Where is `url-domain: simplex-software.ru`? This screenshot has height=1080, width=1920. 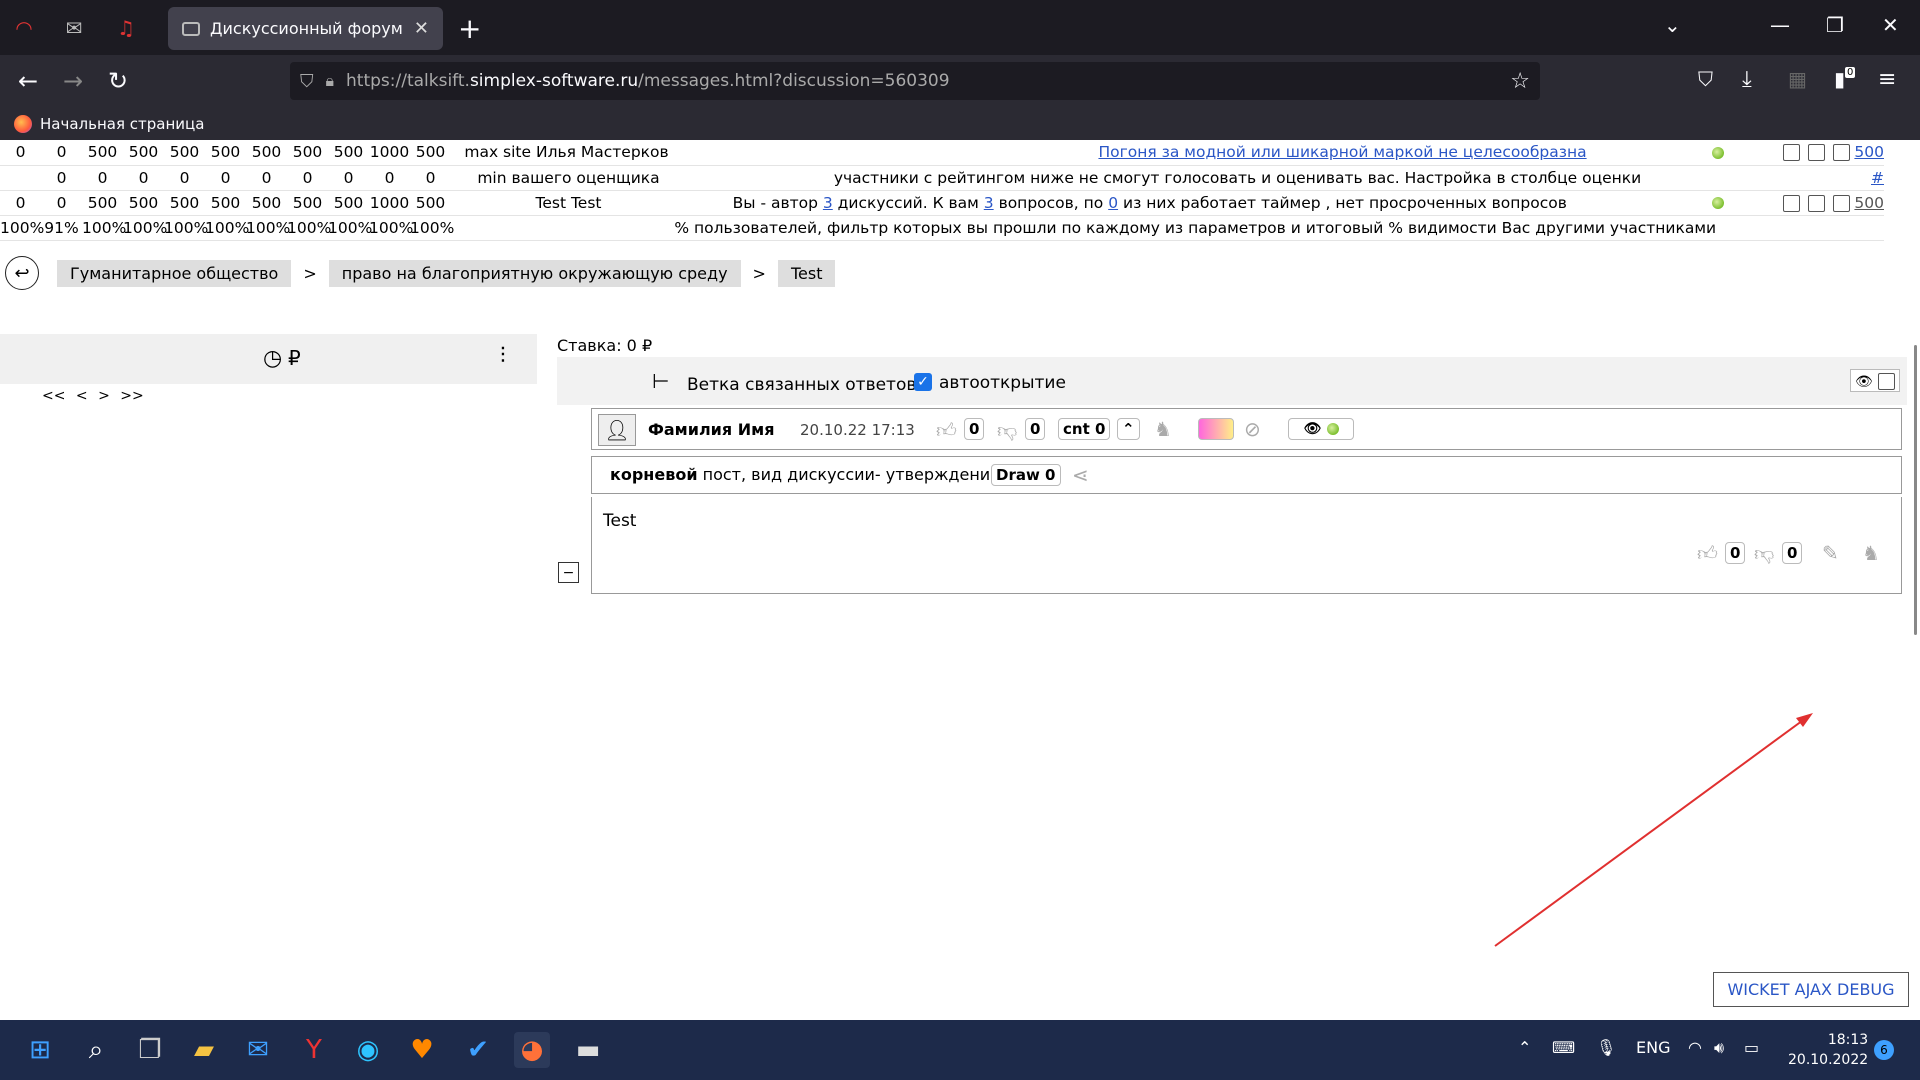 url-domain: simplex-software.ru is located at coordinates (554, 81).